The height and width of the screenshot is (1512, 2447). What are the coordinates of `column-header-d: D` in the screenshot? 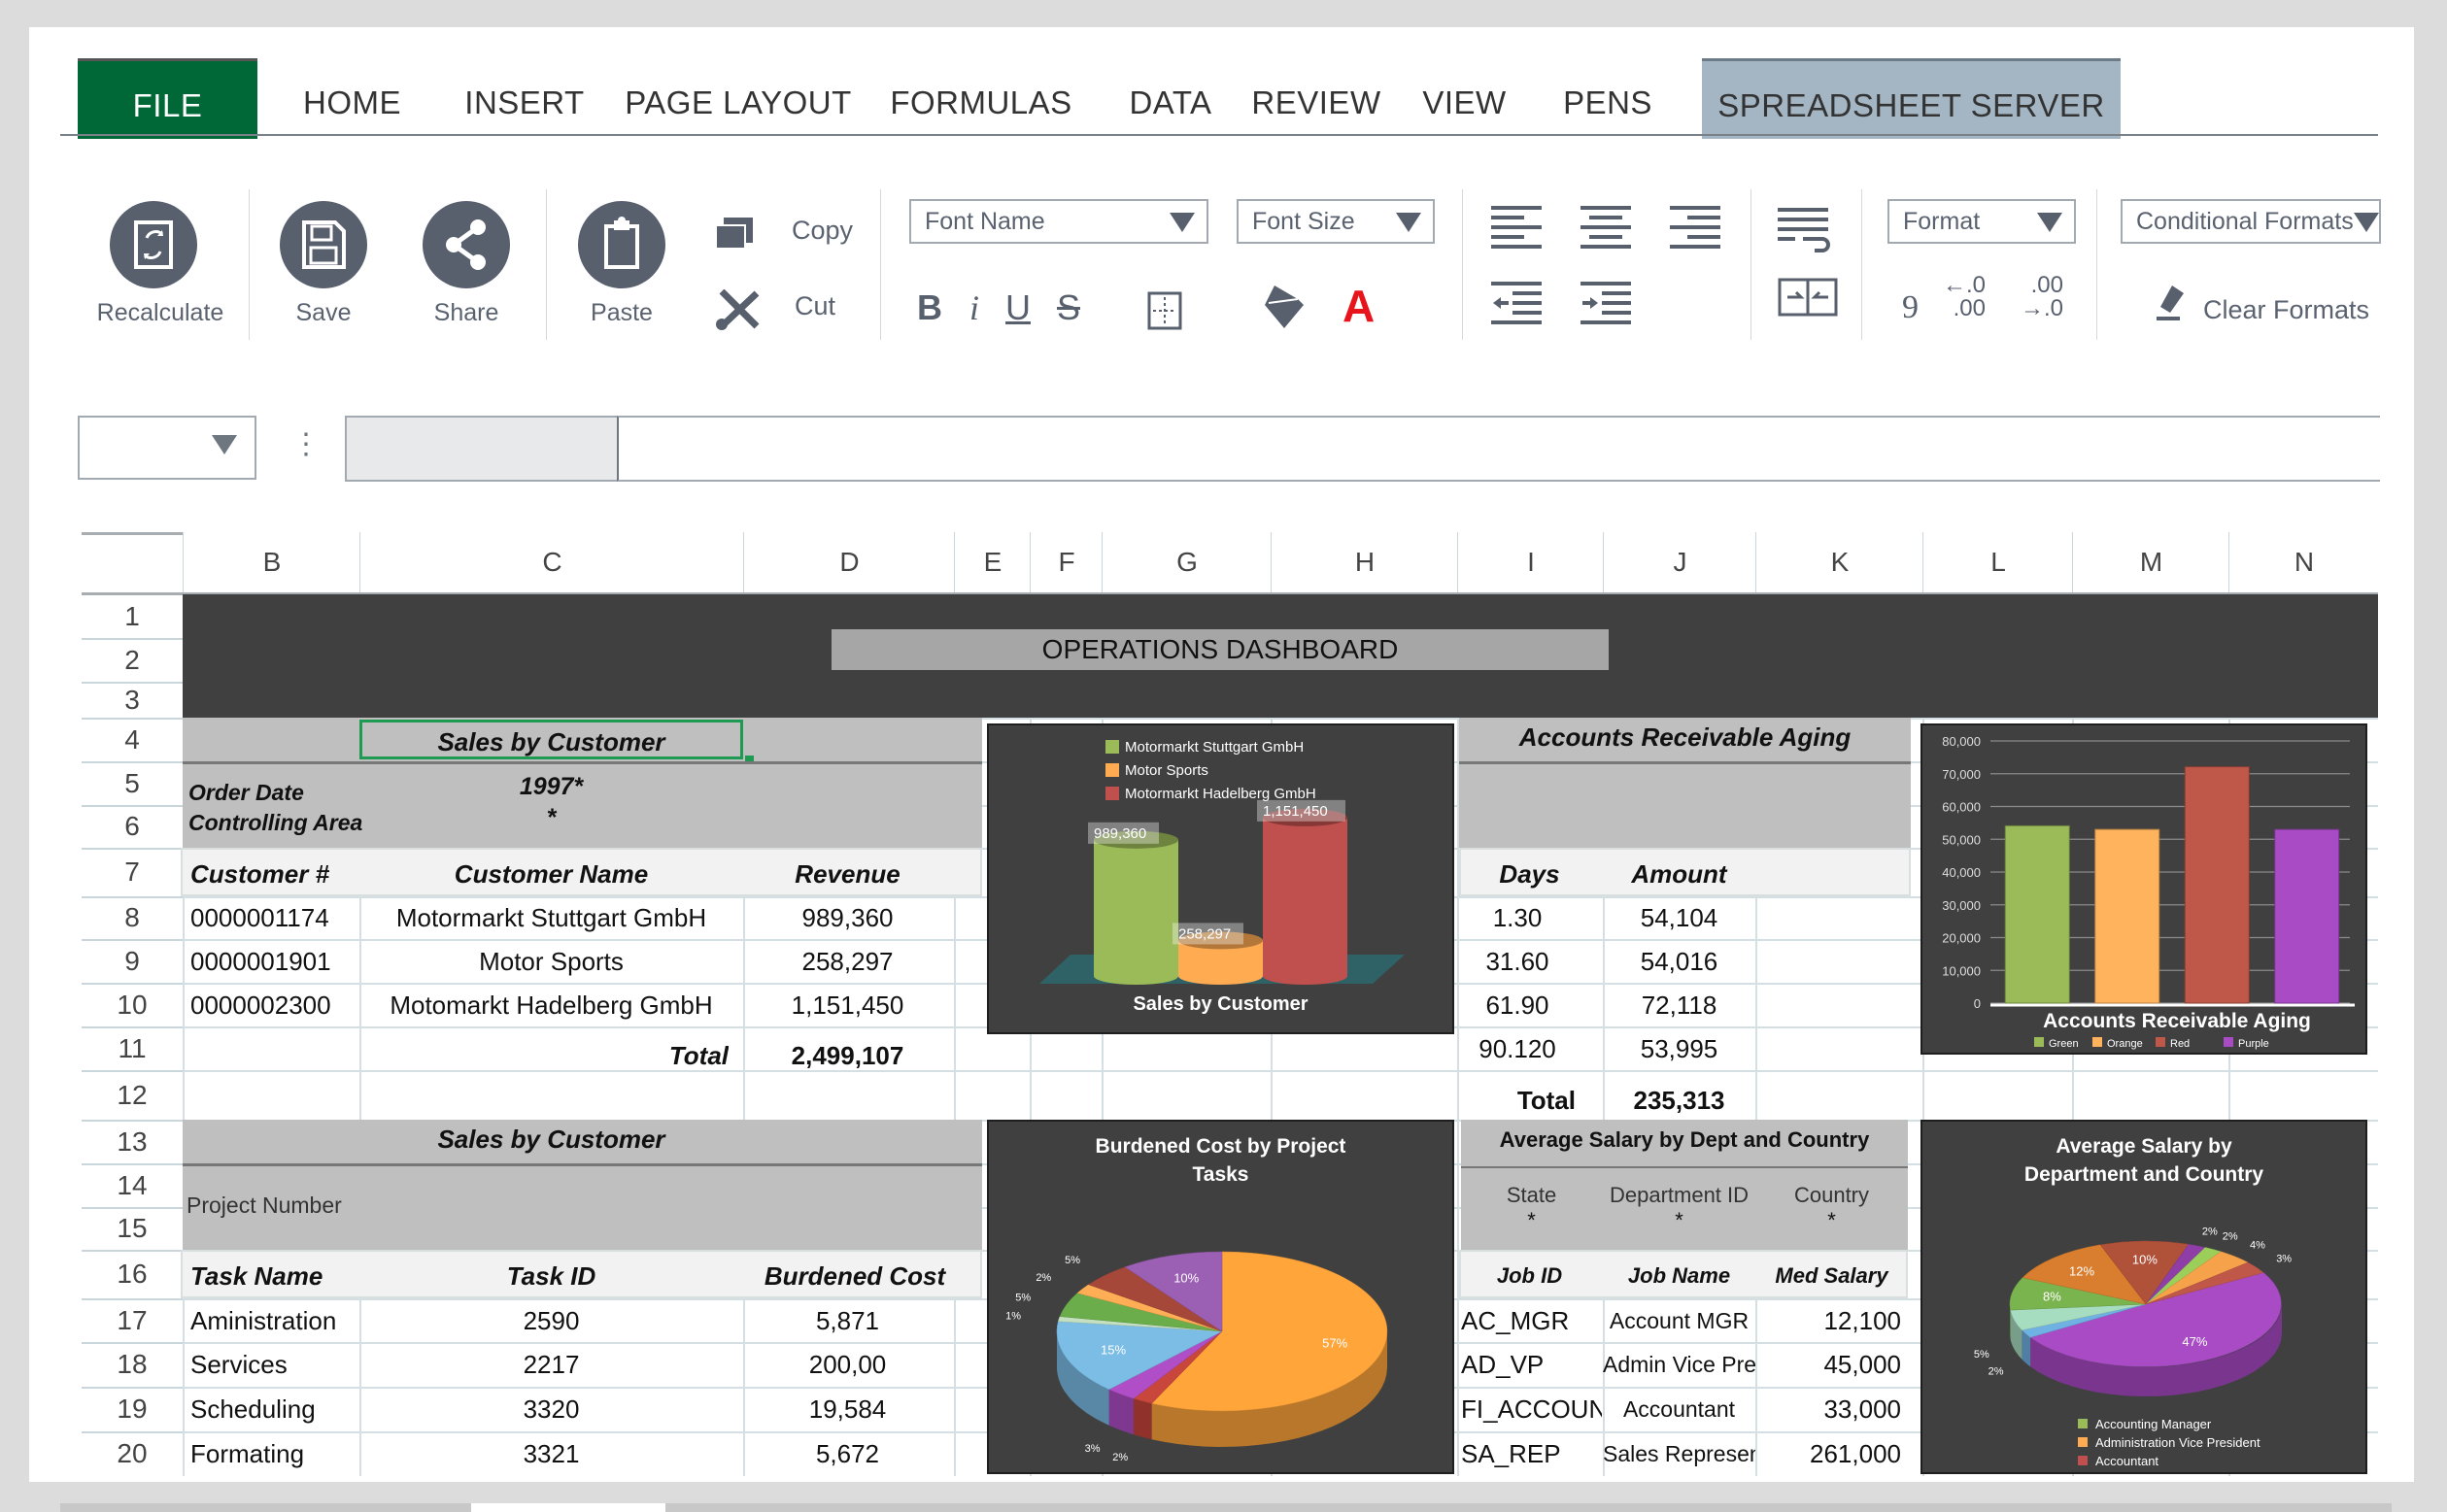 It's located at (849, 562).